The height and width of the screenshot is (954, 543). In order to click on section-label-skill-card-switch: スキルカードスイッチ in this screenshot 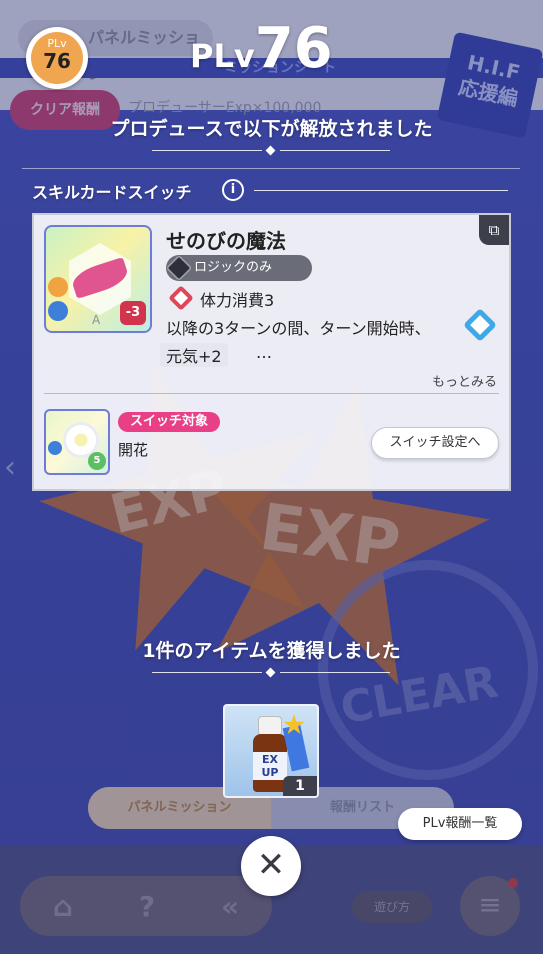, I will do `click(112, 192)`.